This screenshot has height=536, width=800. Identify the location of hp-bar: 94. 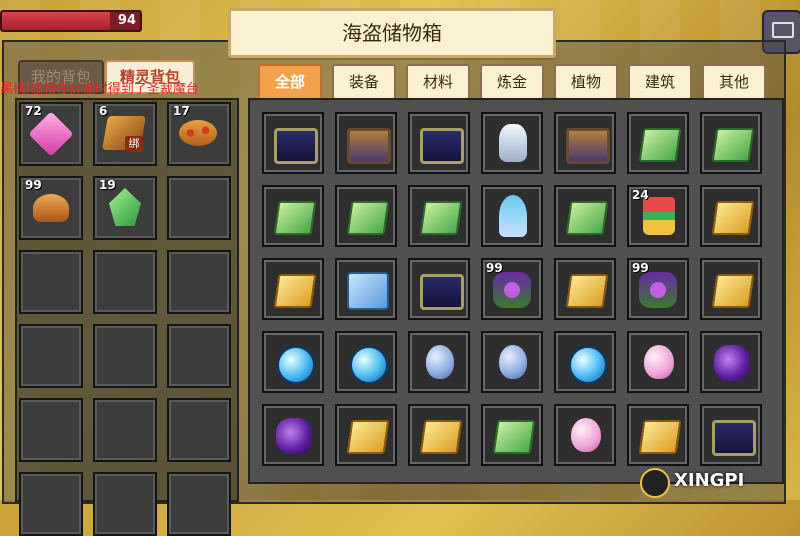
(71, 21).